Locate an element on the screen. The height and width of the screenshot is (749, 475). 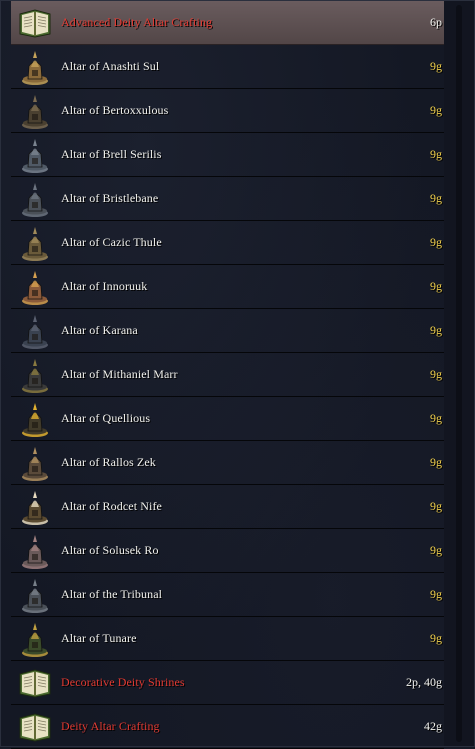
altar-list-item: Altar of Mithaniel Marr 9g is located at coordinates (227, 375).